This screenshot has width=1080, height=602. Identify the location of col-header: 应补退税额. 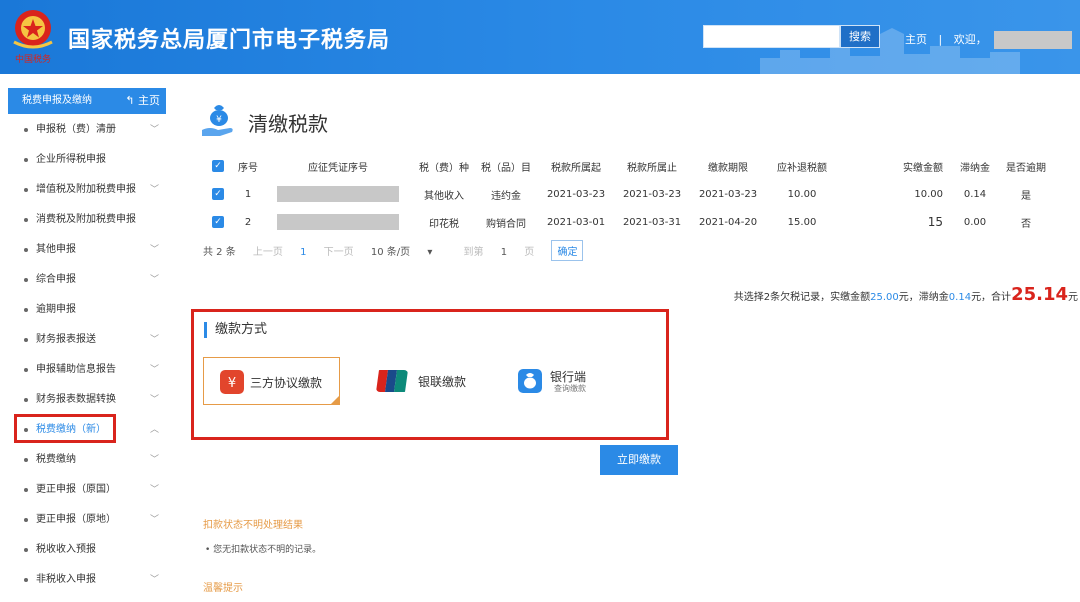
(802, 168).